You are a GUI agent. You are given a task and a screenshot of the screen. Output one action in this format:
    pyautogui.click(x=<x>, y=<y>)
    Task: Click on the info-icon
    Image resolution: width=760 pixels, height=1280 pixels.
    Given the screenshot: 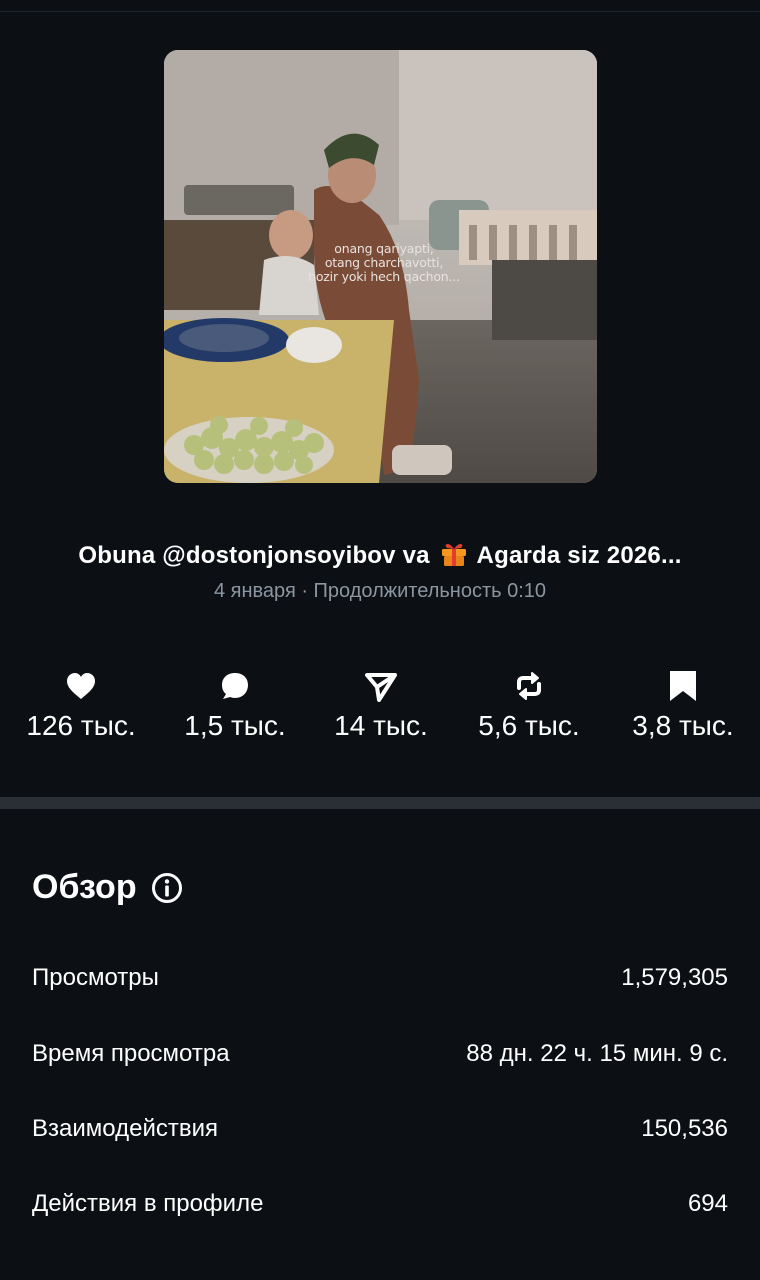 What is the action you would take?
    pyautogui.click(x=167, y=888)
    